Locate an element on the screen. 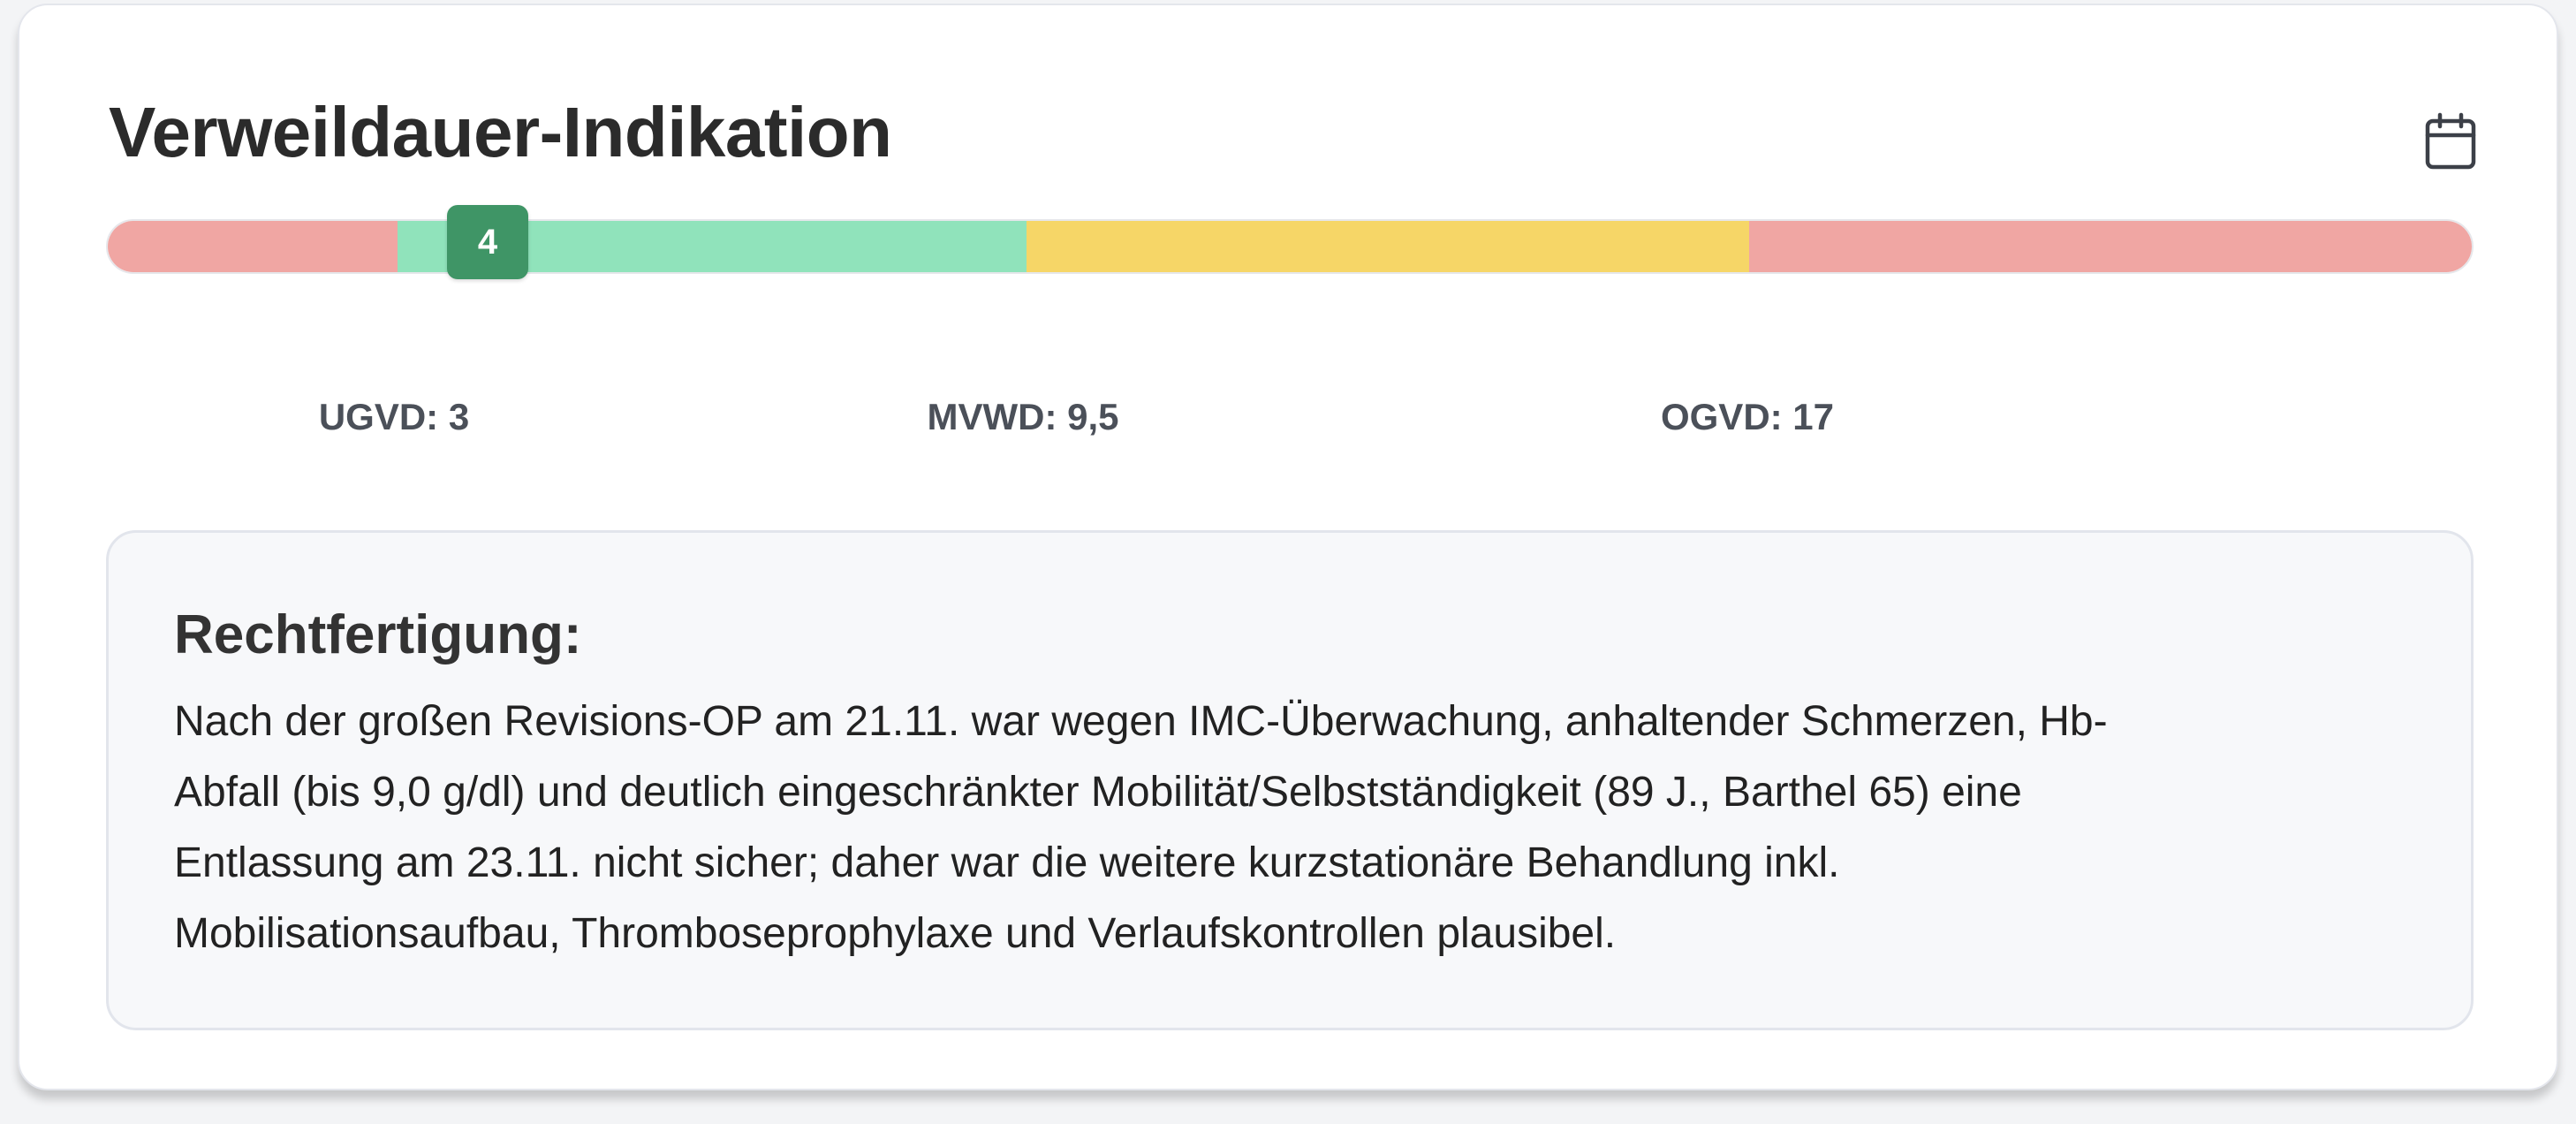 This screenshot has height=1124, width=2576. card-title: Verweildauer-Indikation is located at coordinates (501, 132).